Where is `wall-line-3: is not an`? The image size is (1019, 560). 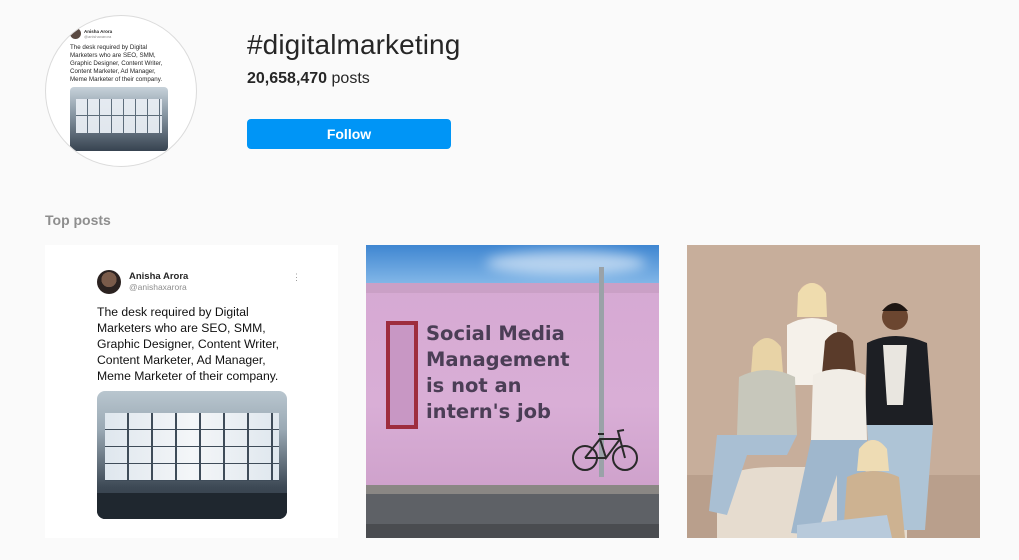
wall-line-3: is not an is located at coordinates (474, 385).